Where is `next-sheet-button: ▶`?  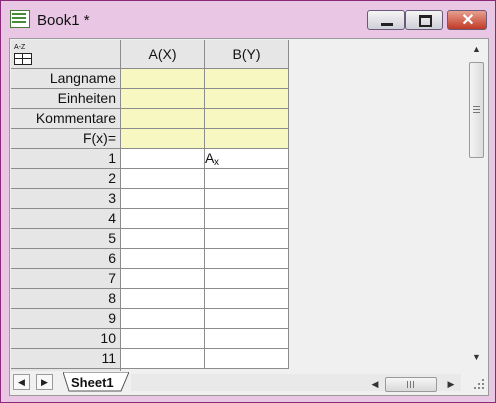
next-sheet-button: ▶ is located at coordinates (44, 382).